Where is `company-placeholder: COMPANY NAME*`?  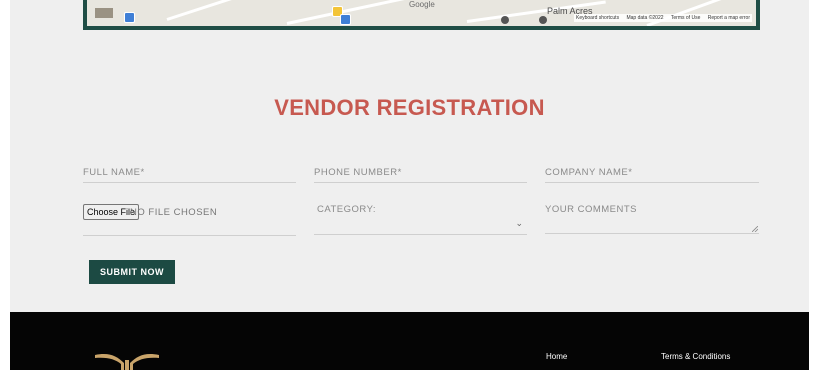
company-placeholder: COMPANY NAME* is located at coordinates (589, 172).